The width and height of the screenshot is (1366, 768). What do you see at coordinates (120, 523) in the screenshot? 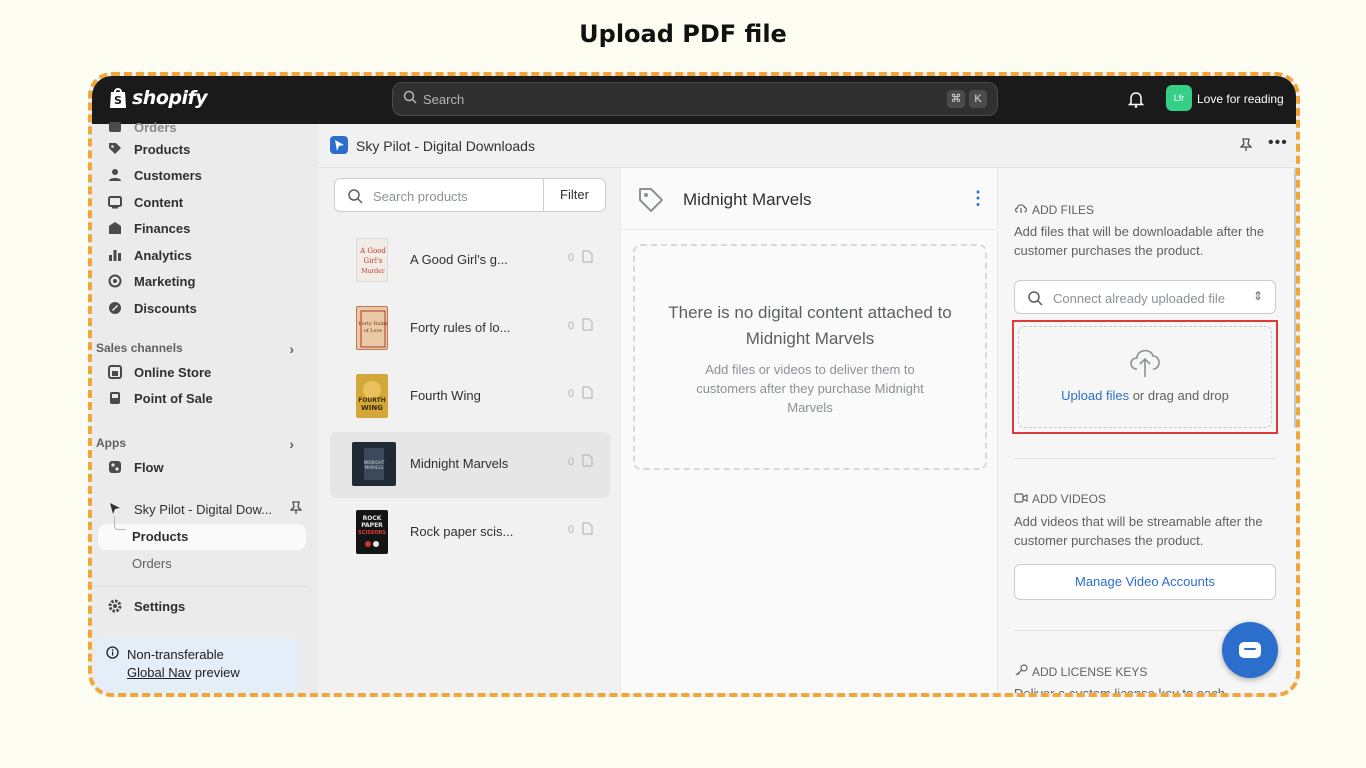
I see `tree-connector` at bounding box center [120, 523].